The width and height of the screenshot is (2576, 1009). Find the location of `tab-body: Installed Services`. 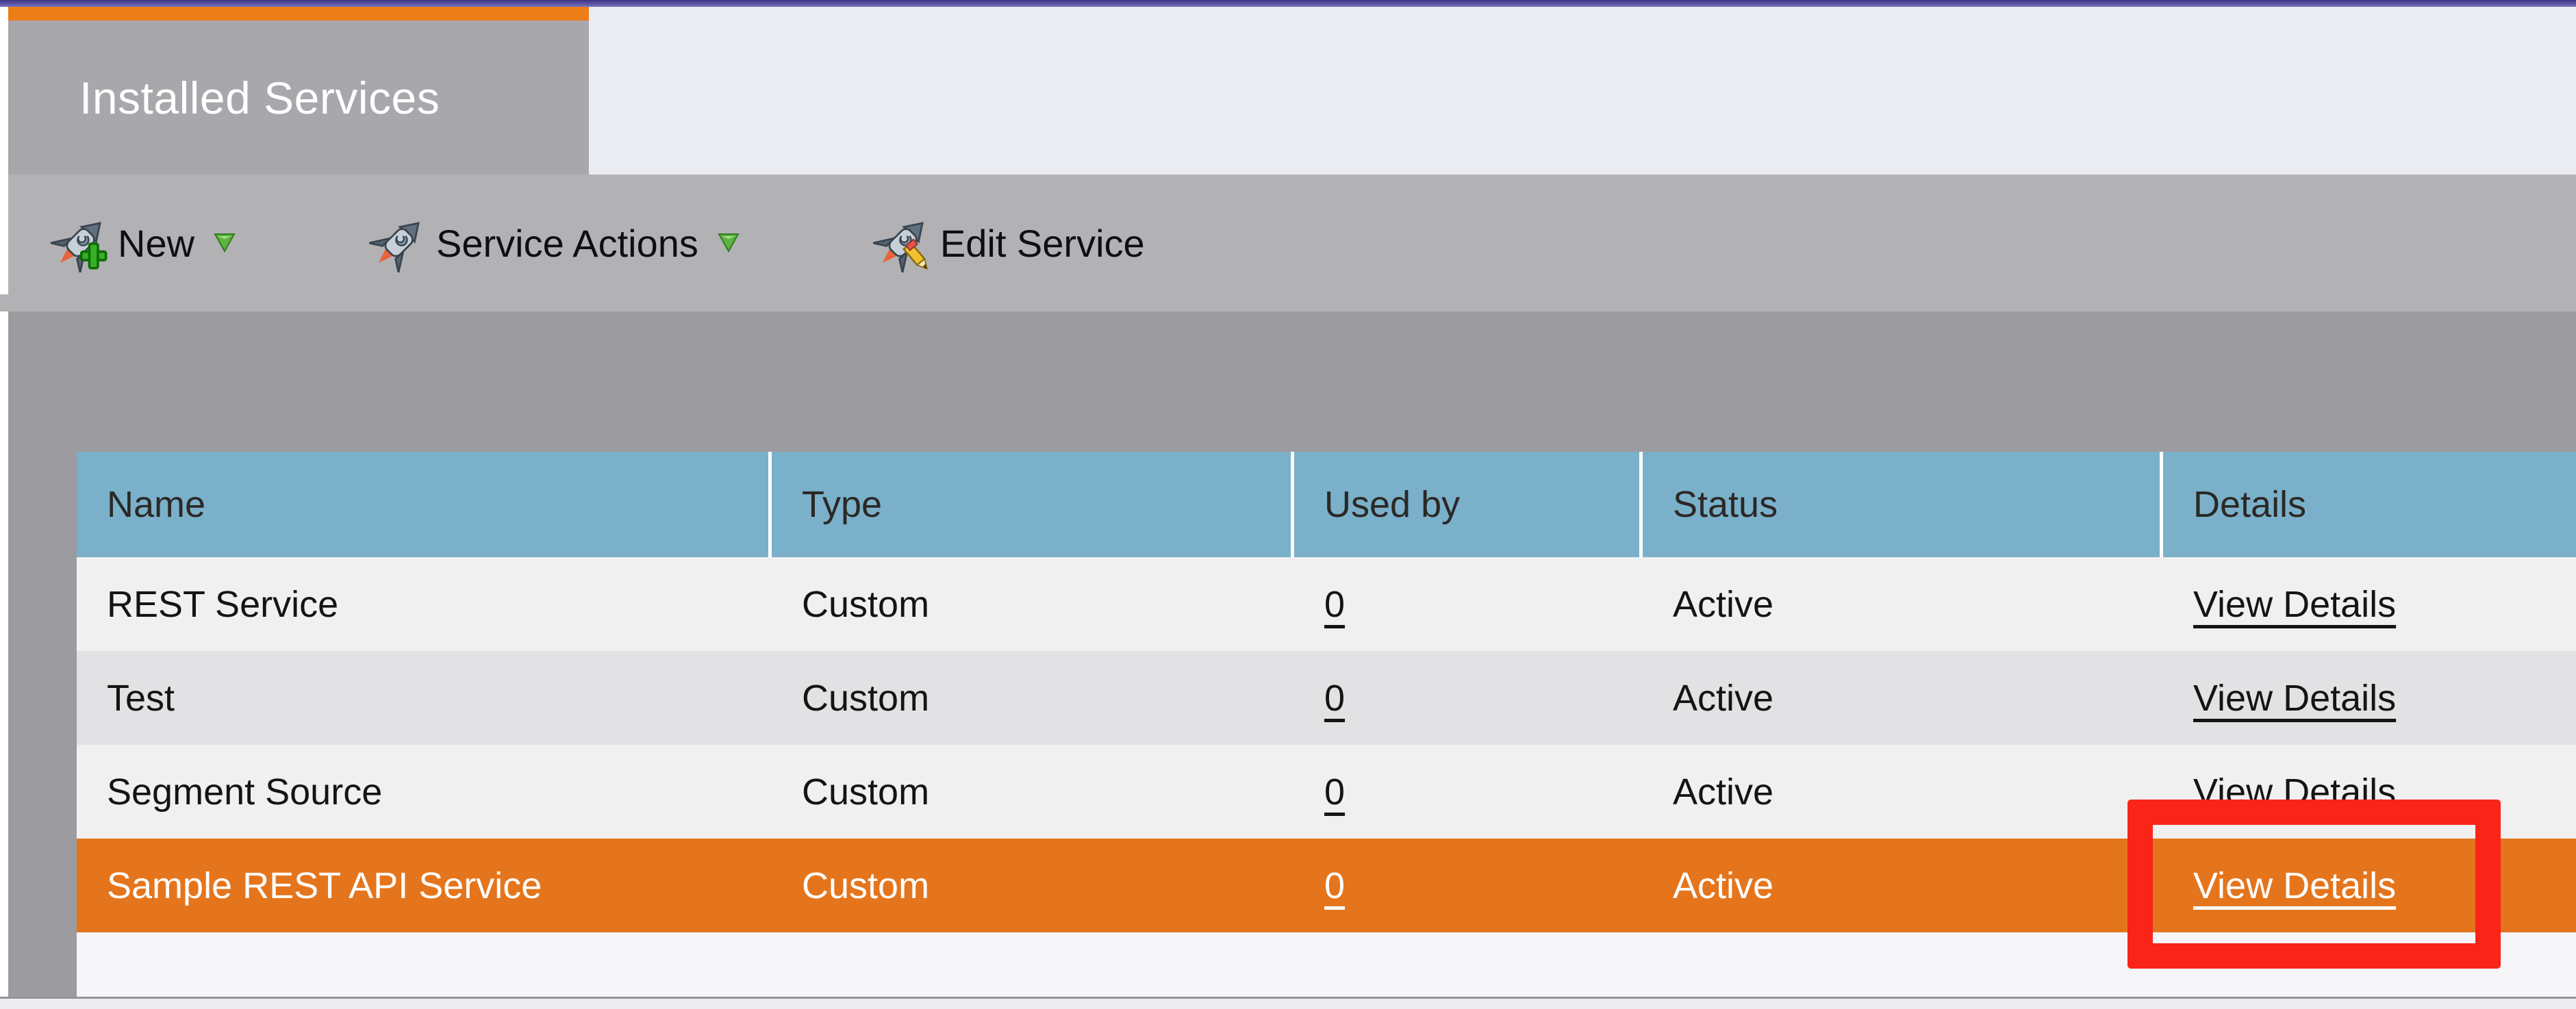

tab-body: Installed Services is located at coordinates (298, 98).